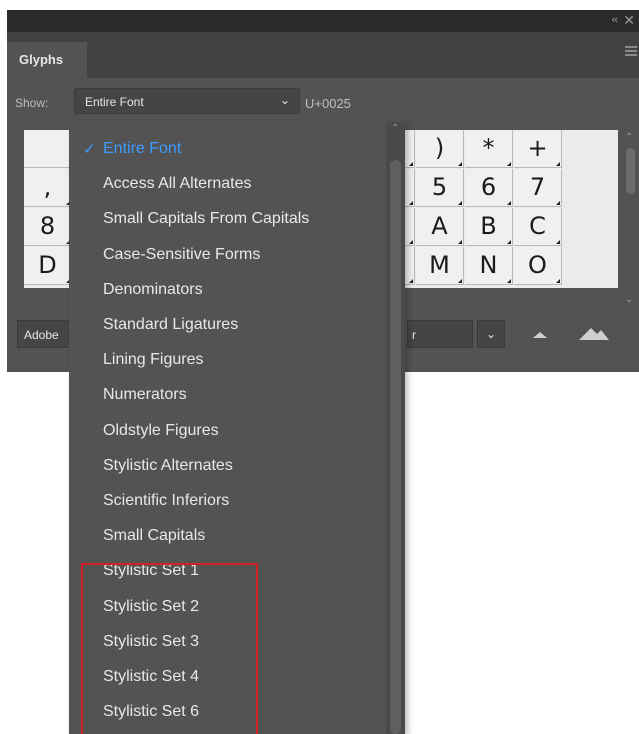  What do you see at coordinates (227, 360) in the screenshot?
I see `dropdown-item: Lining Figures` at bounding box center [227, 360].